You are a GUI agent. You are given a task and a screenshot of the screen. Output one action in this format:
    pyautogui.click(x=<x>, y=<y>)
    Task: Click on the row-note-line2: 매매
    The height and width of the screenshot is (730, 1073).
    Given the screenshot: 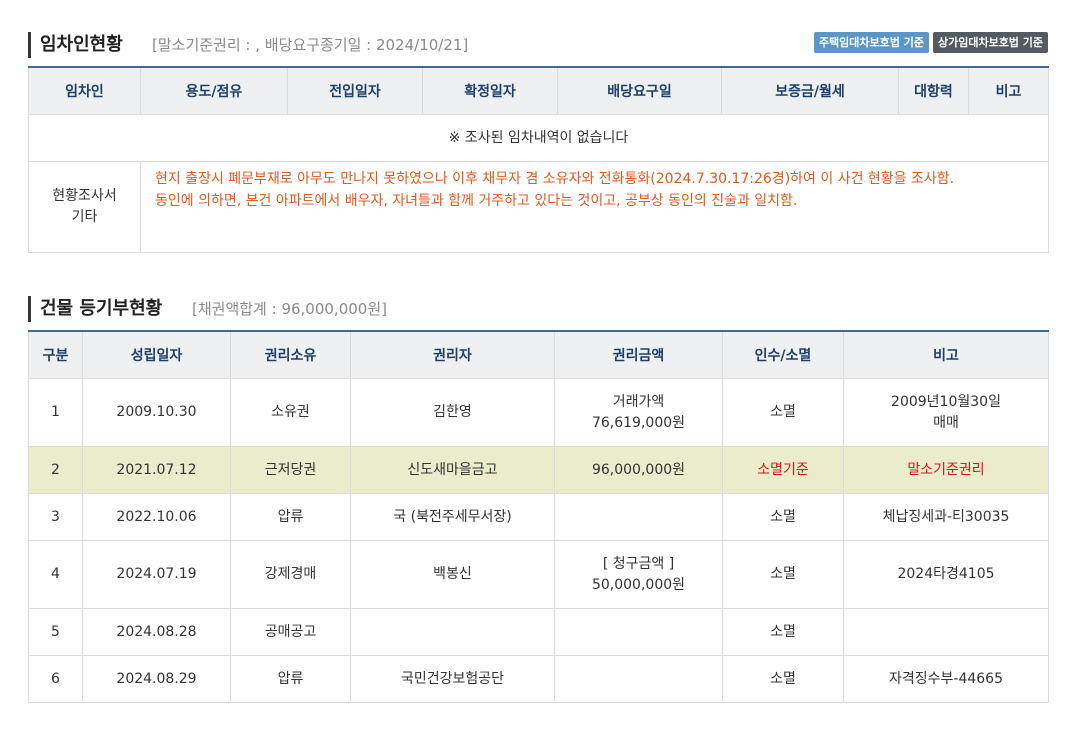 What is the action you would take?
    pyautogui.click(x=946, y=422)
    